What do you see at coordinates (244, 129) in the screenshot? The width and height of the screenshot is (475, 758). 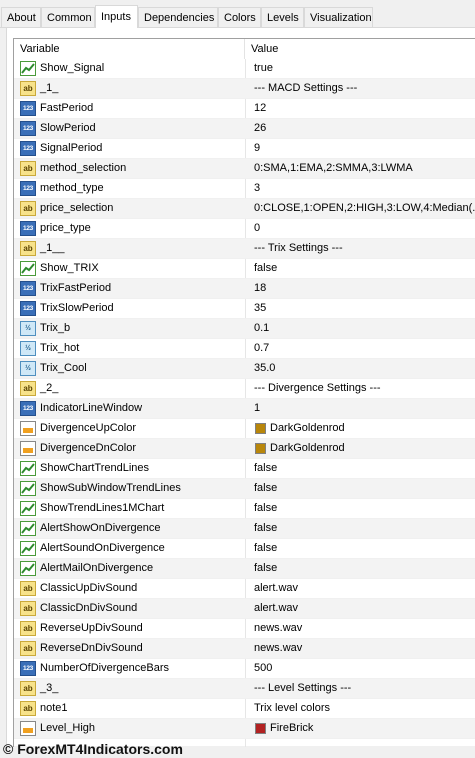 I see `table-row: 123 SlowPeriod 26` at bounding box center [244, 129].